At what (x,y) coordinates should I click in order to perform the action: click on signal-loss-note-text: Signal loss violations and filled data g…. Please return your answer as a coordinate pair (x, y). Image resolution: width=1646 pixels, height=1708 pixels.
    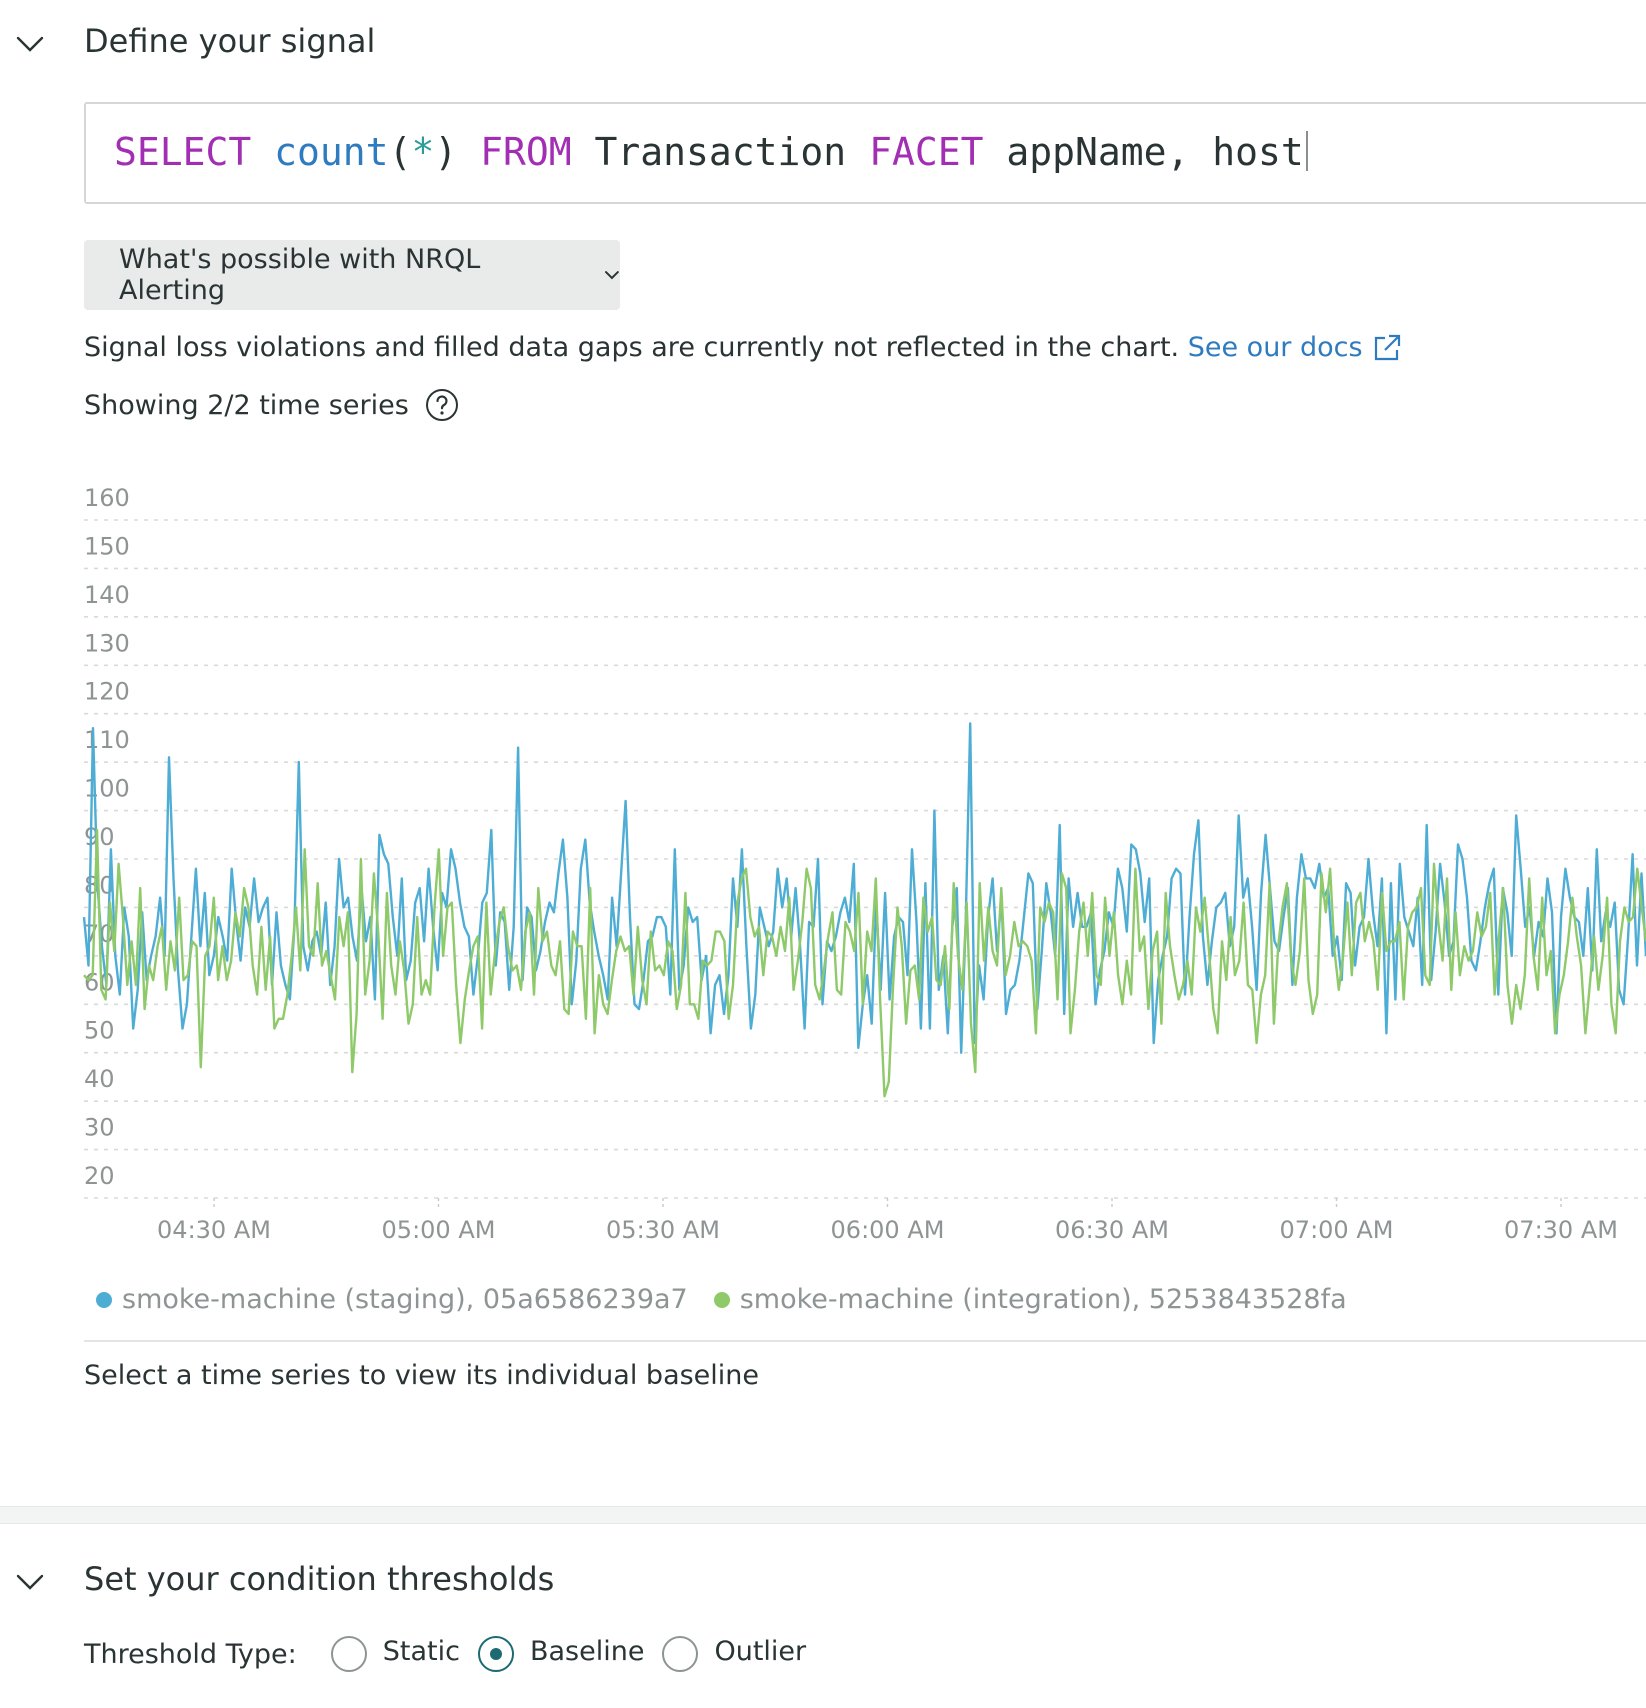
    Looking at the image, I should click on (632, 347).